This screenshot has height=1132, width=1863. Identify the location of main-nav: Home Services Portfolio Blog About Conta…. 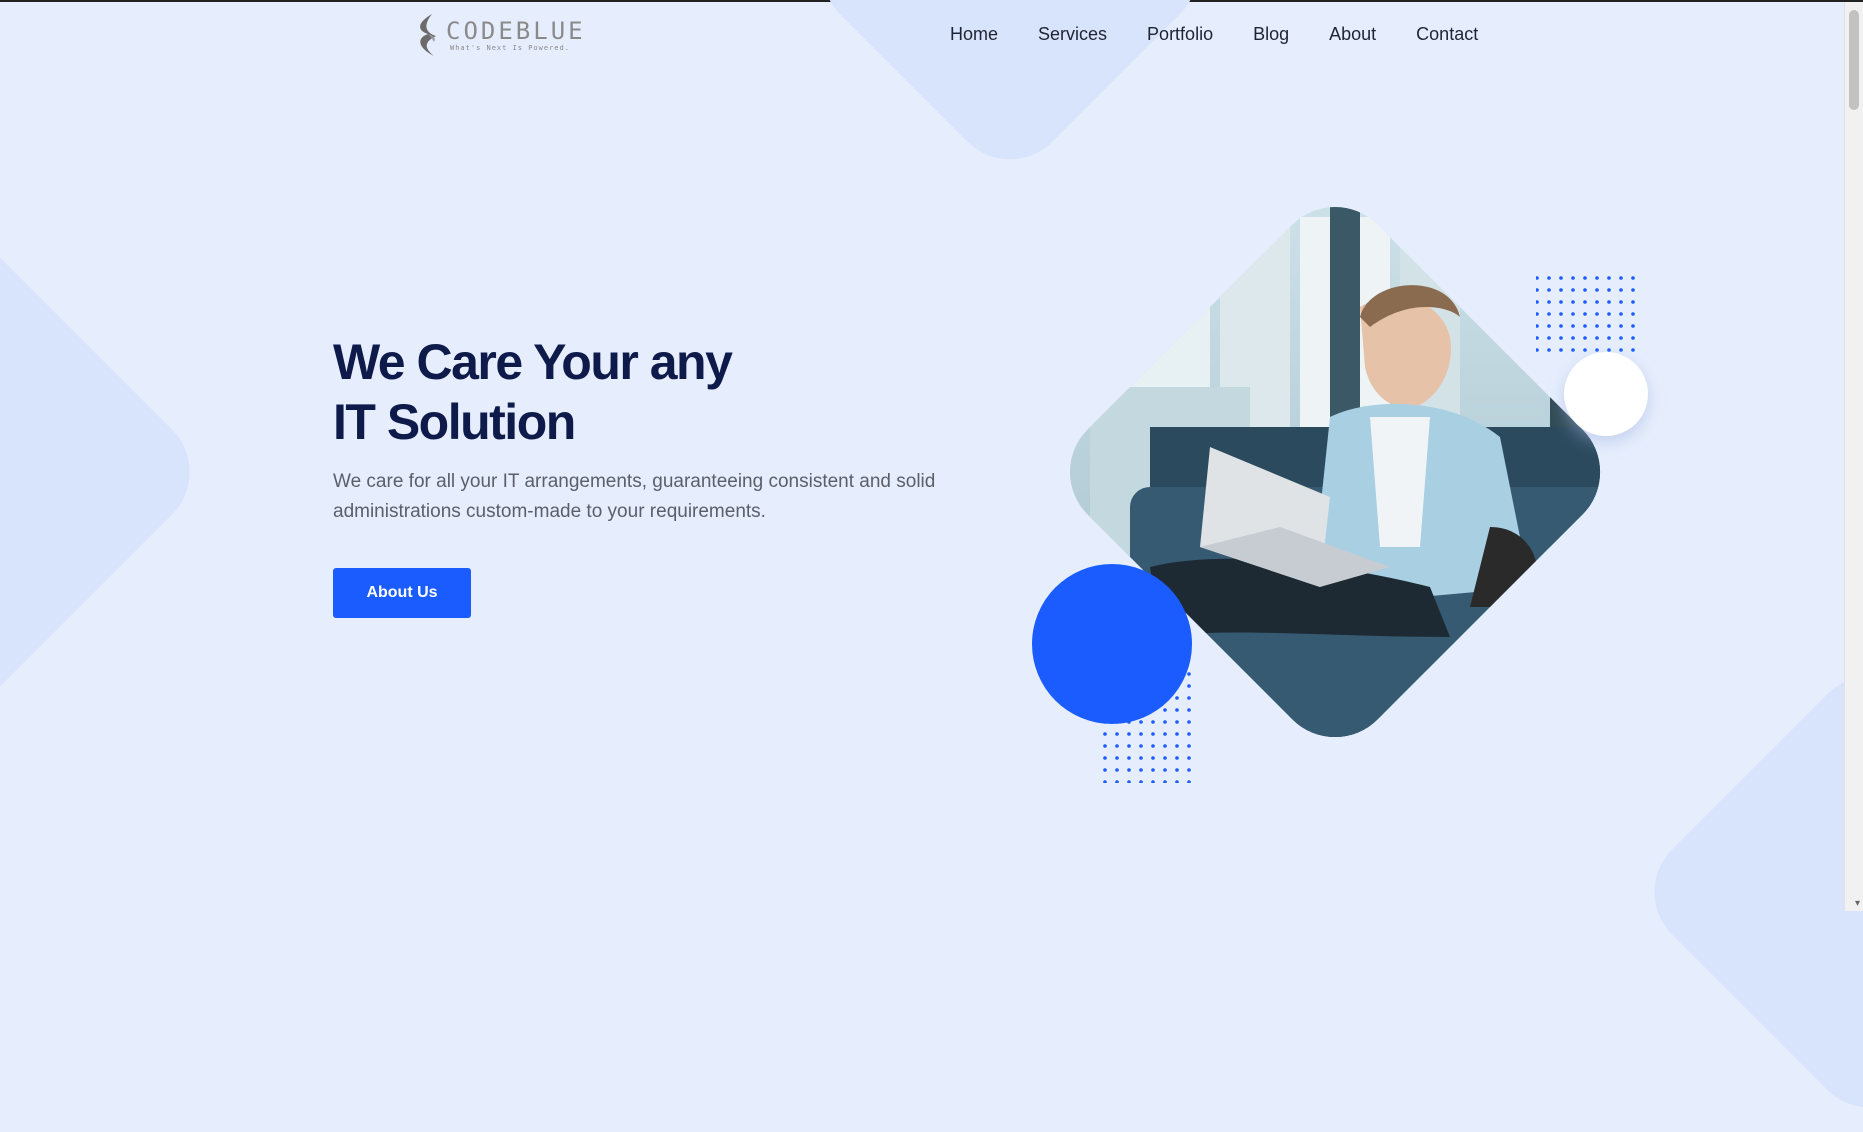
(1214, 34).